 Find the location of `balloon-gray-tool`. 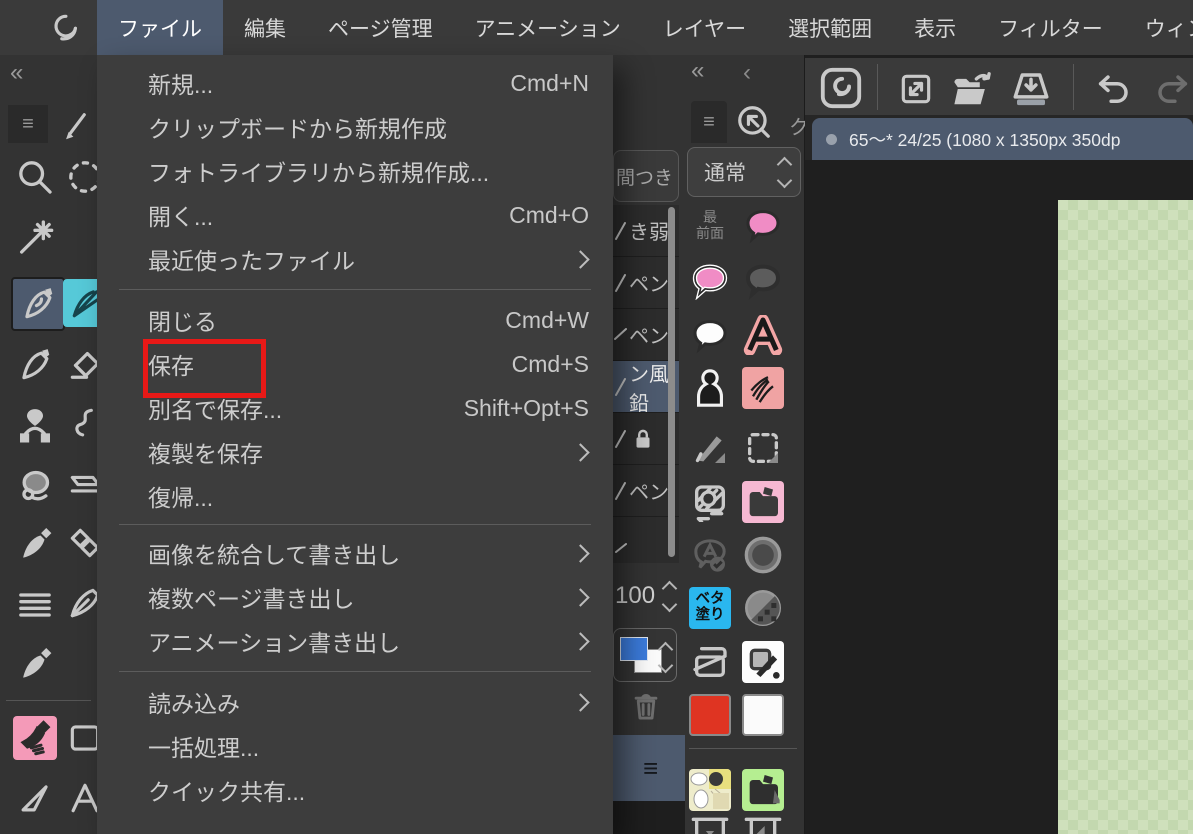

balloon-gray-tool is located at coordinates (763, 280).